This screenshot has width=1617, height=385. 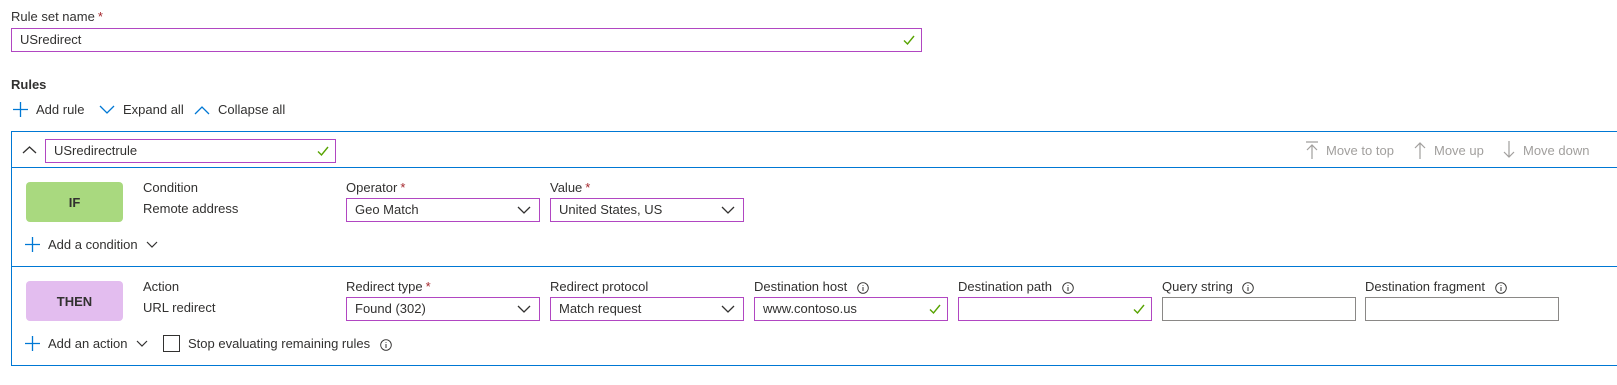 I want to click on add-action-button: Add an action, so click(x=86, y=343).